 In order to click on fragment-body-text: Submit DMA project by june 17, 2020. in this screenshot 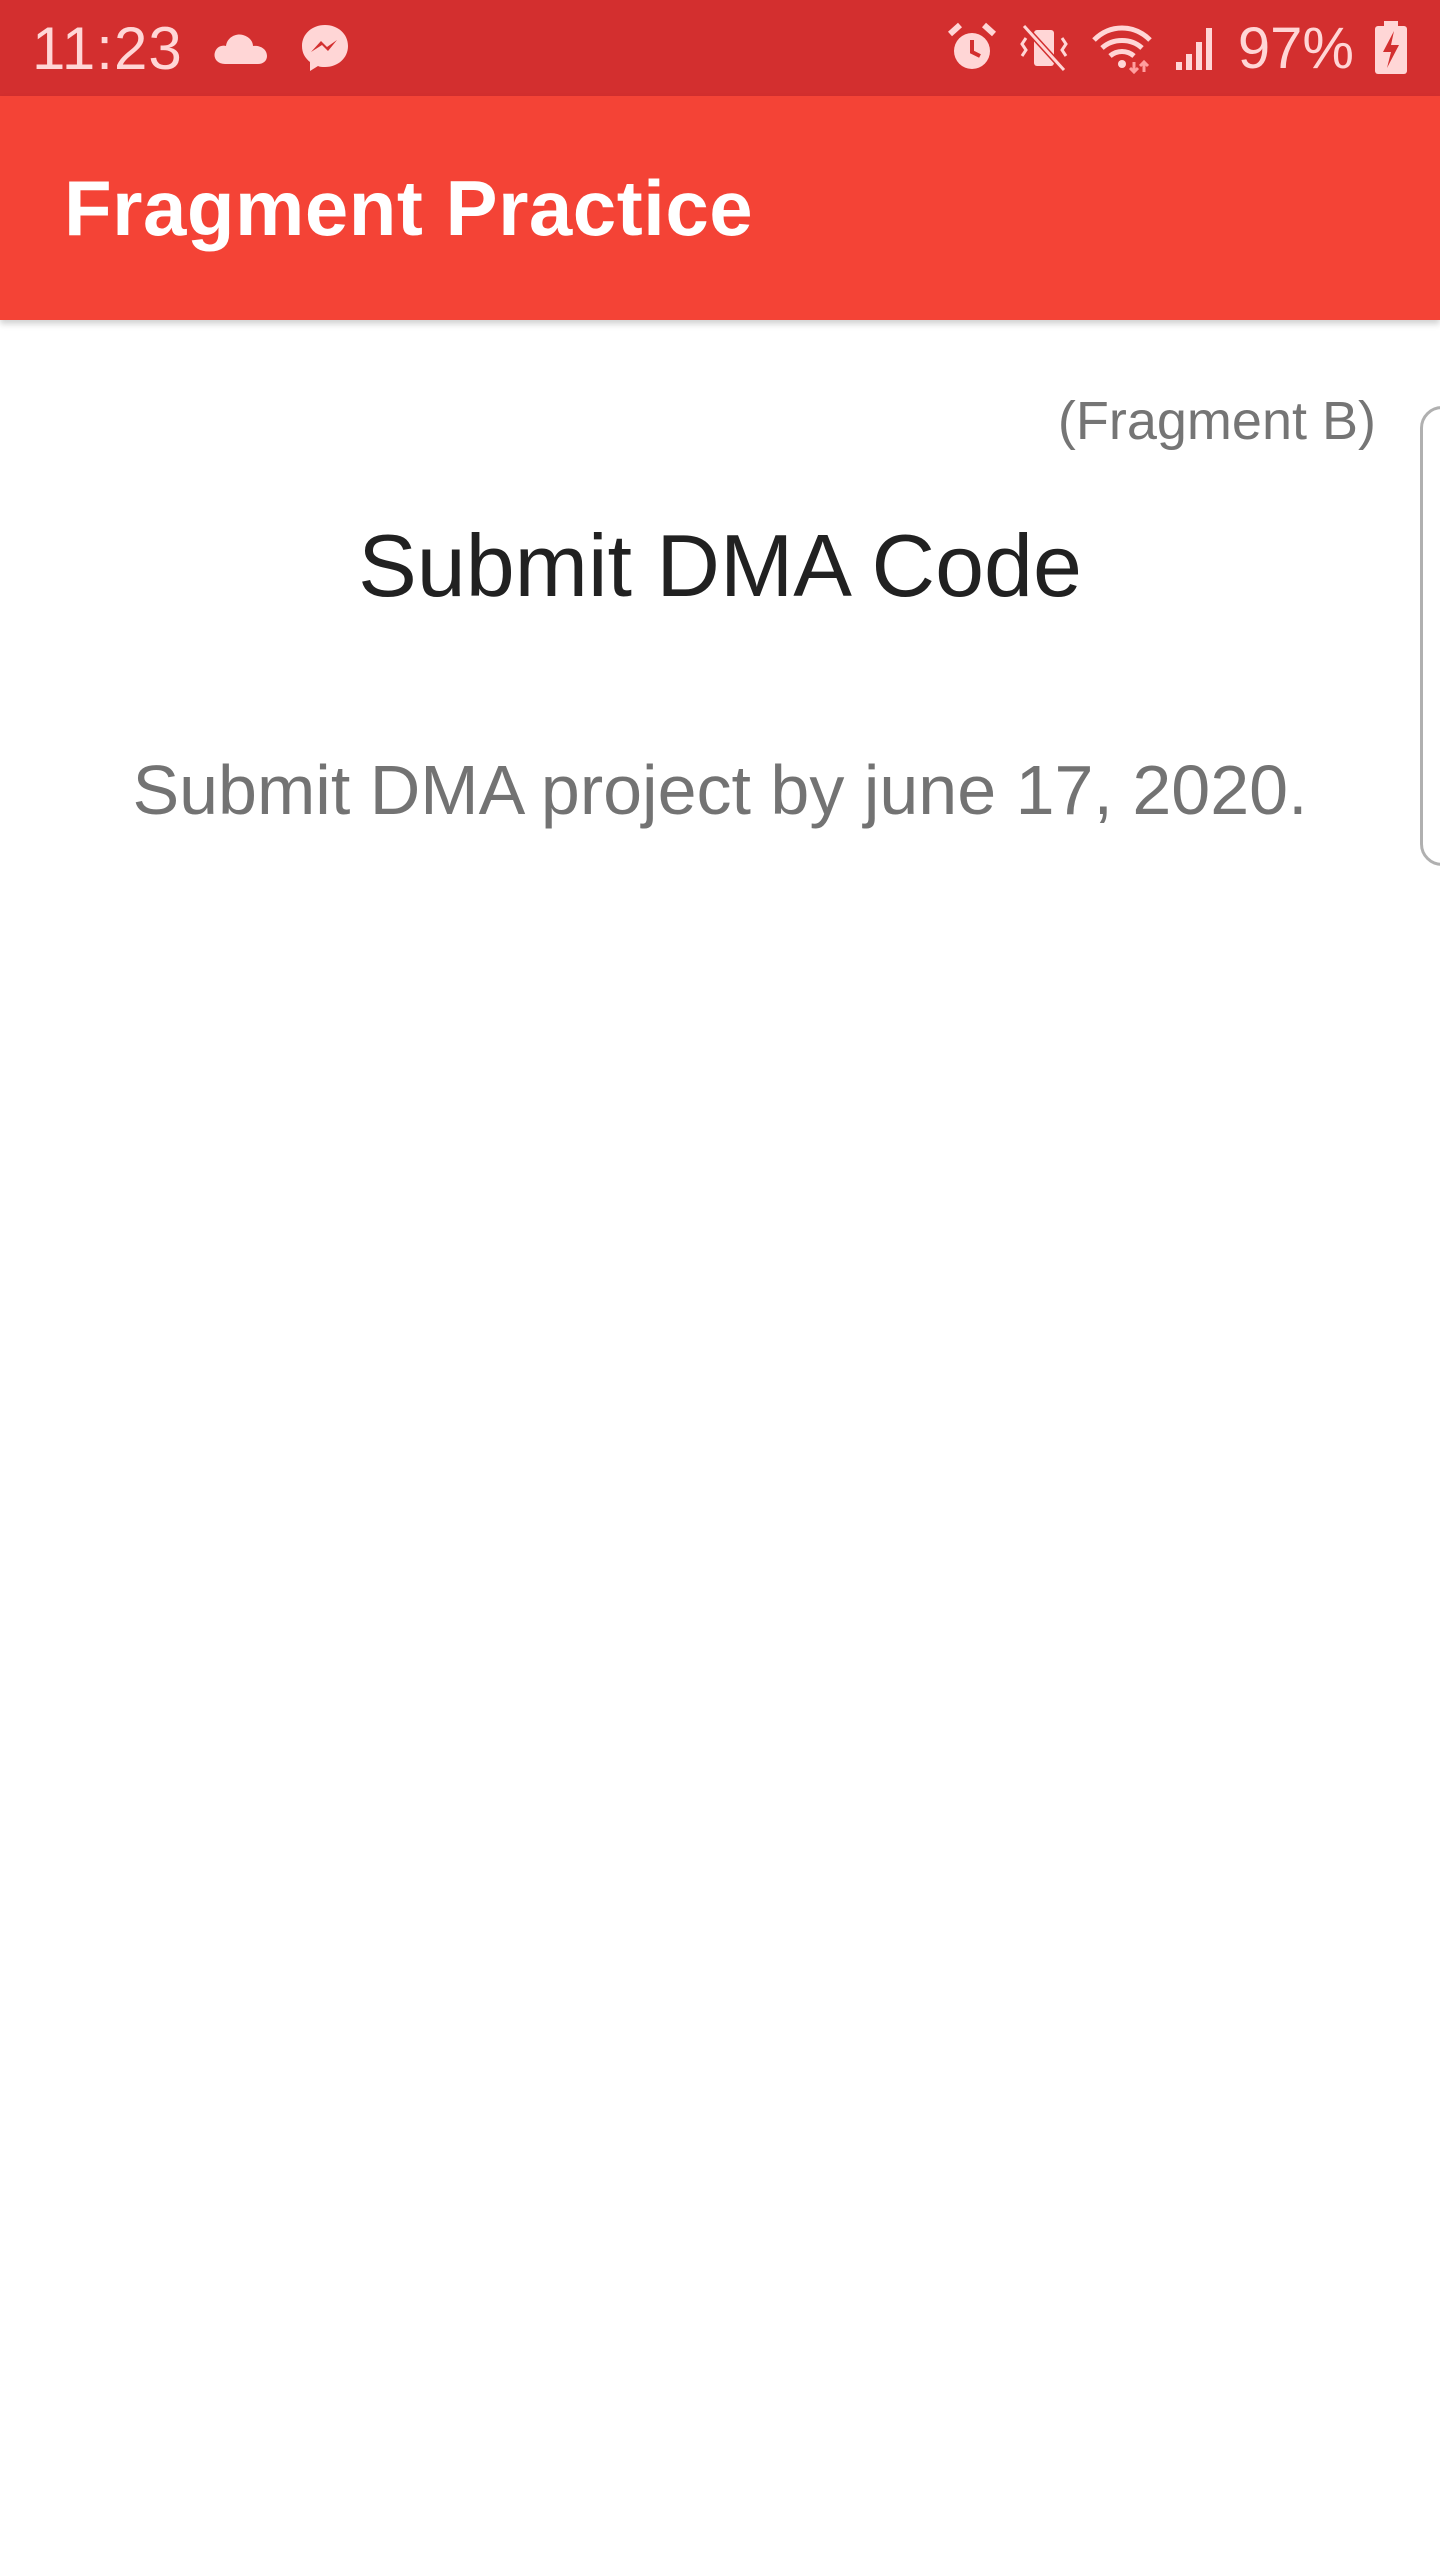, I will do `click(720, 790)`.